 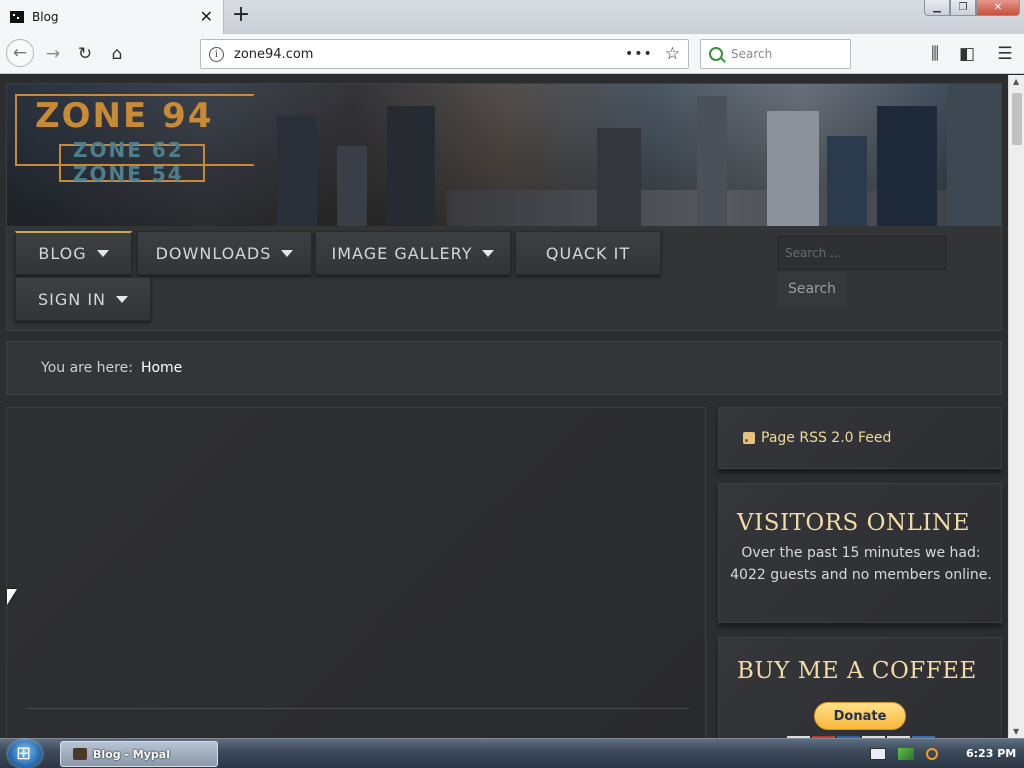 What do you see at coordinates (25, 754) in the screenshot?
I see `start-button` at bounding box center [25, 754].